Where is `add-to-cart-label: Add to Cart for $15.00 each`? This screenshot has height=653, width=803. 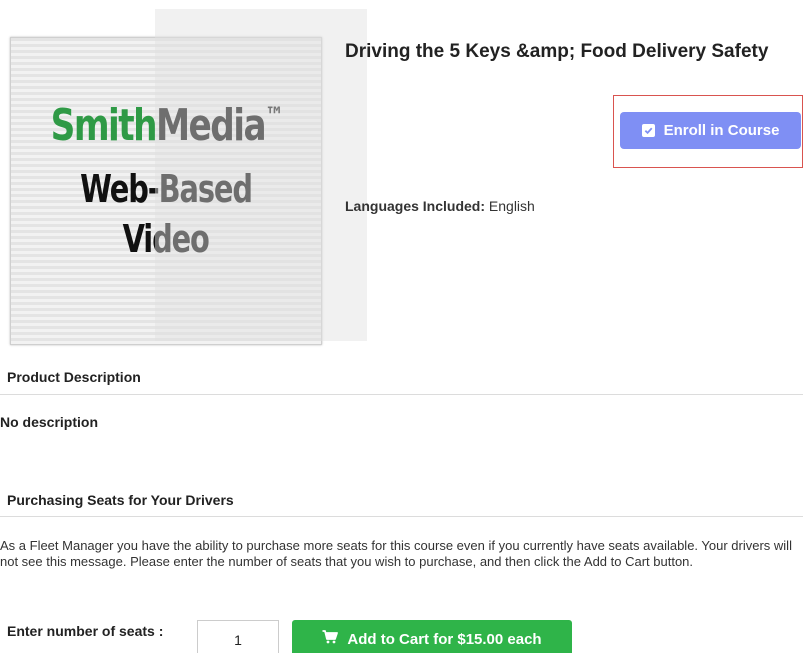 add-to-cart-label: Add to Cart for $15.00 each is located at coordinates (444, 639).